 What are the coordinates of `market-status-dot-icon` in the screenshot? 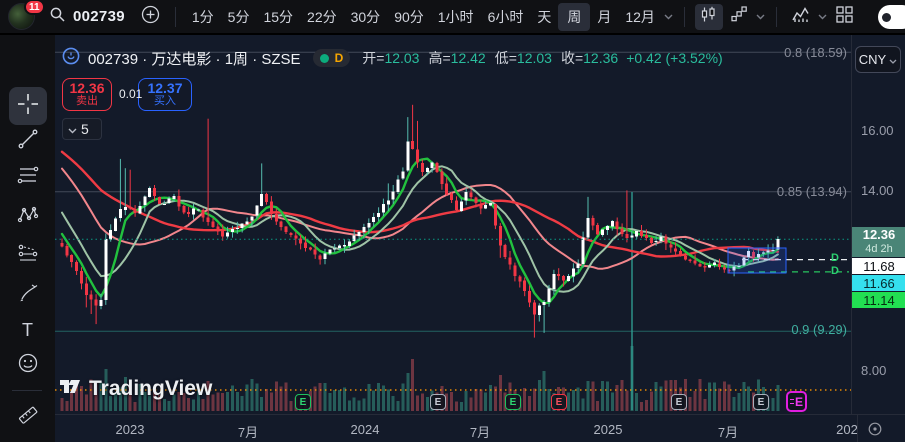 It's located at (324, 58).